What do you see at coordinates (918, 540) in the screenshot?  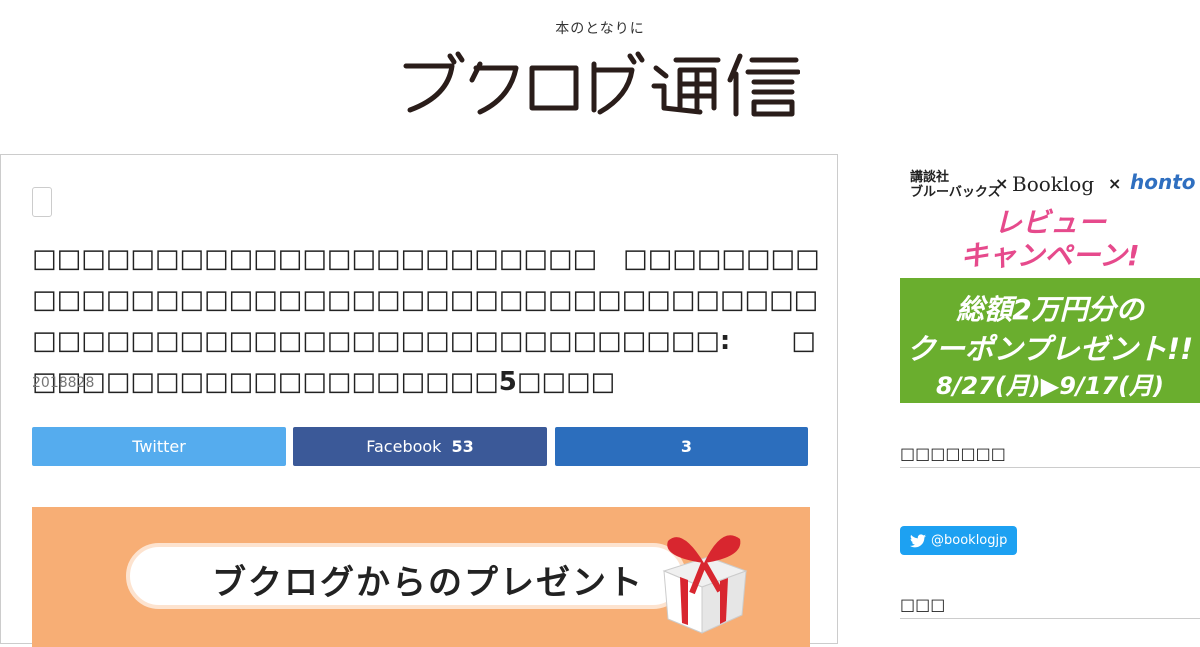 I see `twitter-bird-icon` at bounding box center [918, 540].